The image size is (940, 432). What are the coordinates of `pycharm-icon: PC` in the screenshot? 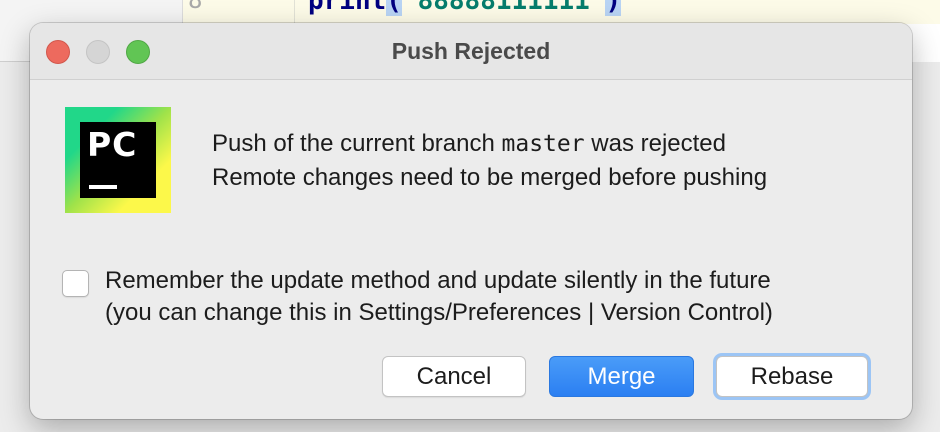 It's located at (118, 160).